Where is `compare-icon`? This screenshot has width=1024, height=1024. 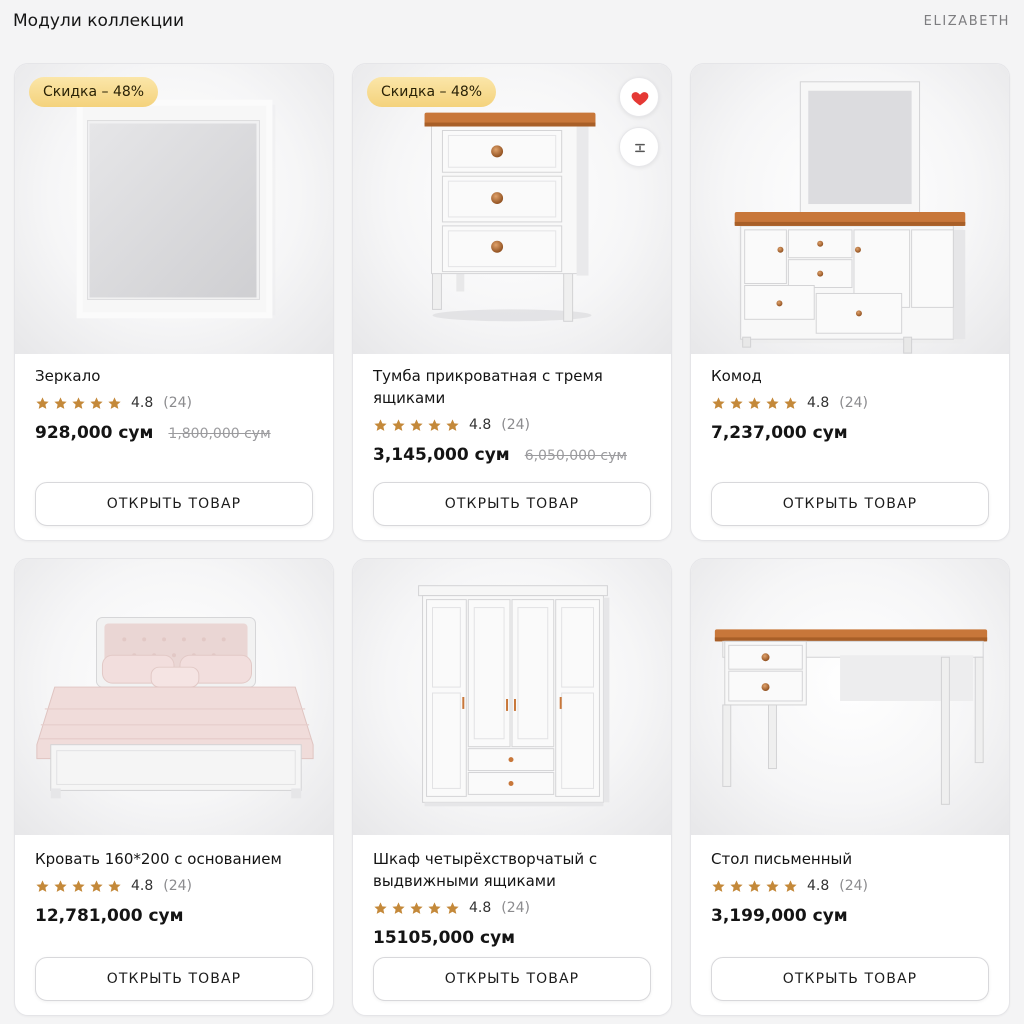 compare-icon is located at coordinates (640, 148).